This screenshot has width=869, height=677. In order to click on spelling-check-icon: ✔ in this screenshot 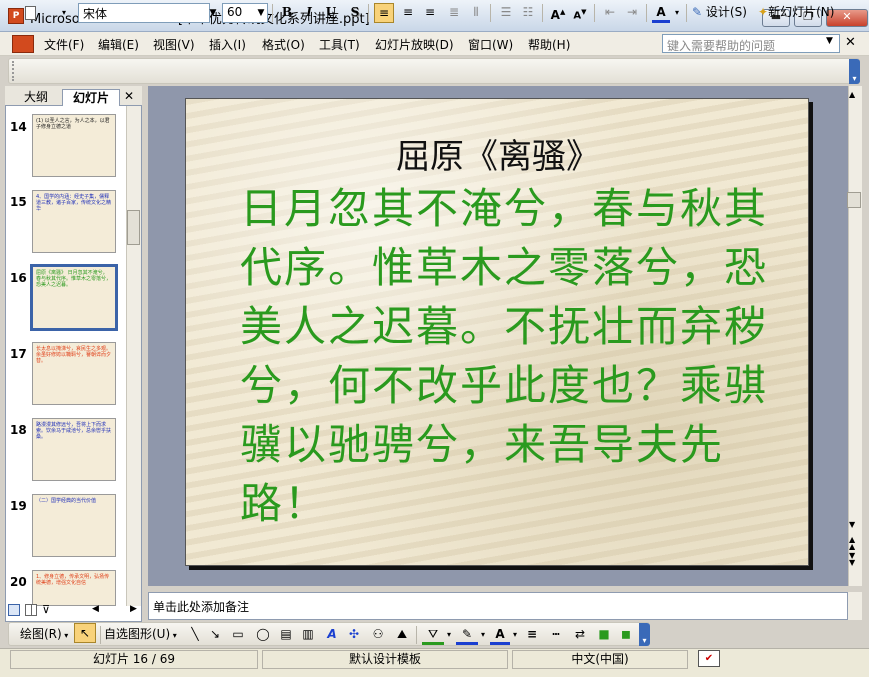, I will do `click(709, 658)`.